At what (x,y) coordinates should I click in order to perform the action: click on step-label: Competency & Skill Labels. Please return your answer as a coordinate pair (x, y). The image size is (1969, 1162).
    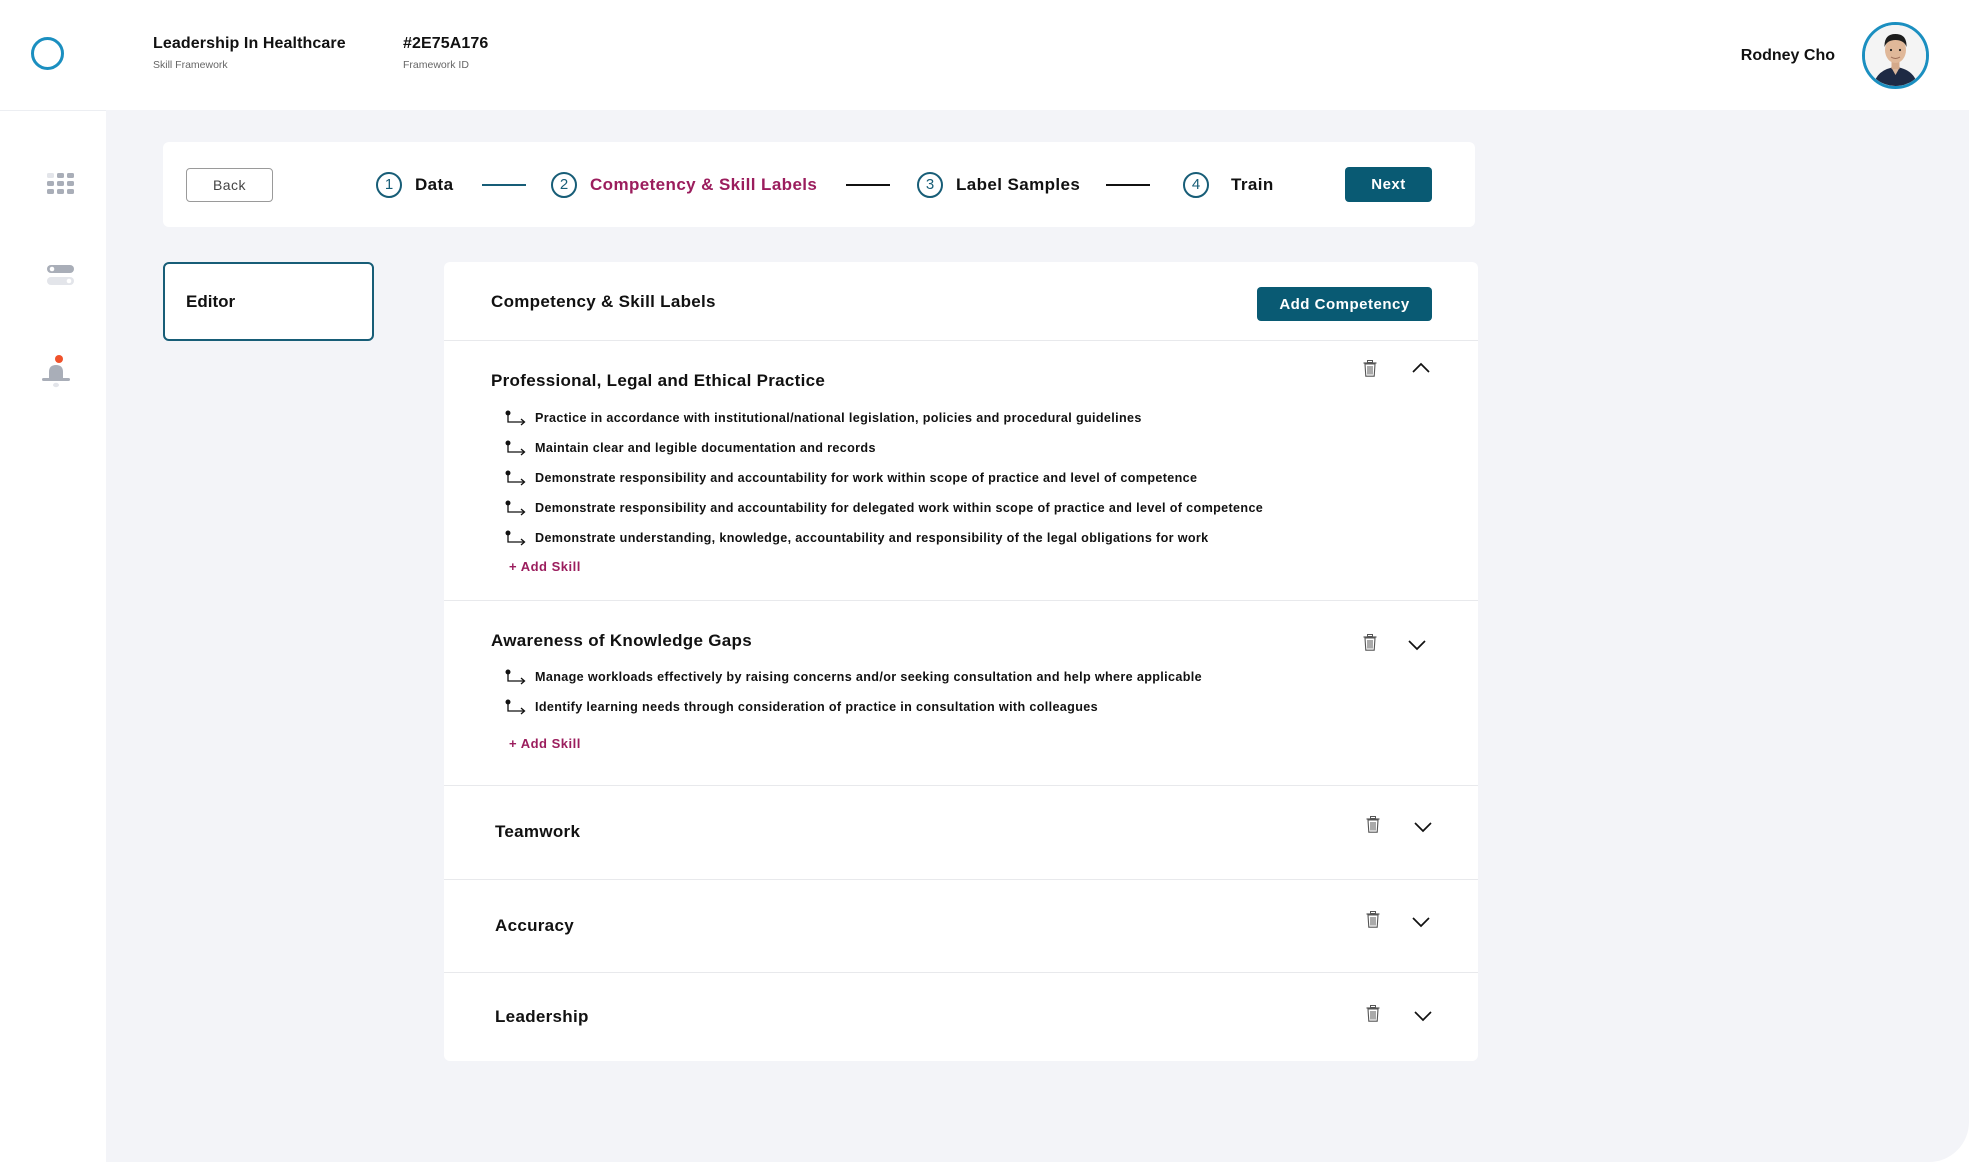
    Looking at the image, I should click on (704, 184).